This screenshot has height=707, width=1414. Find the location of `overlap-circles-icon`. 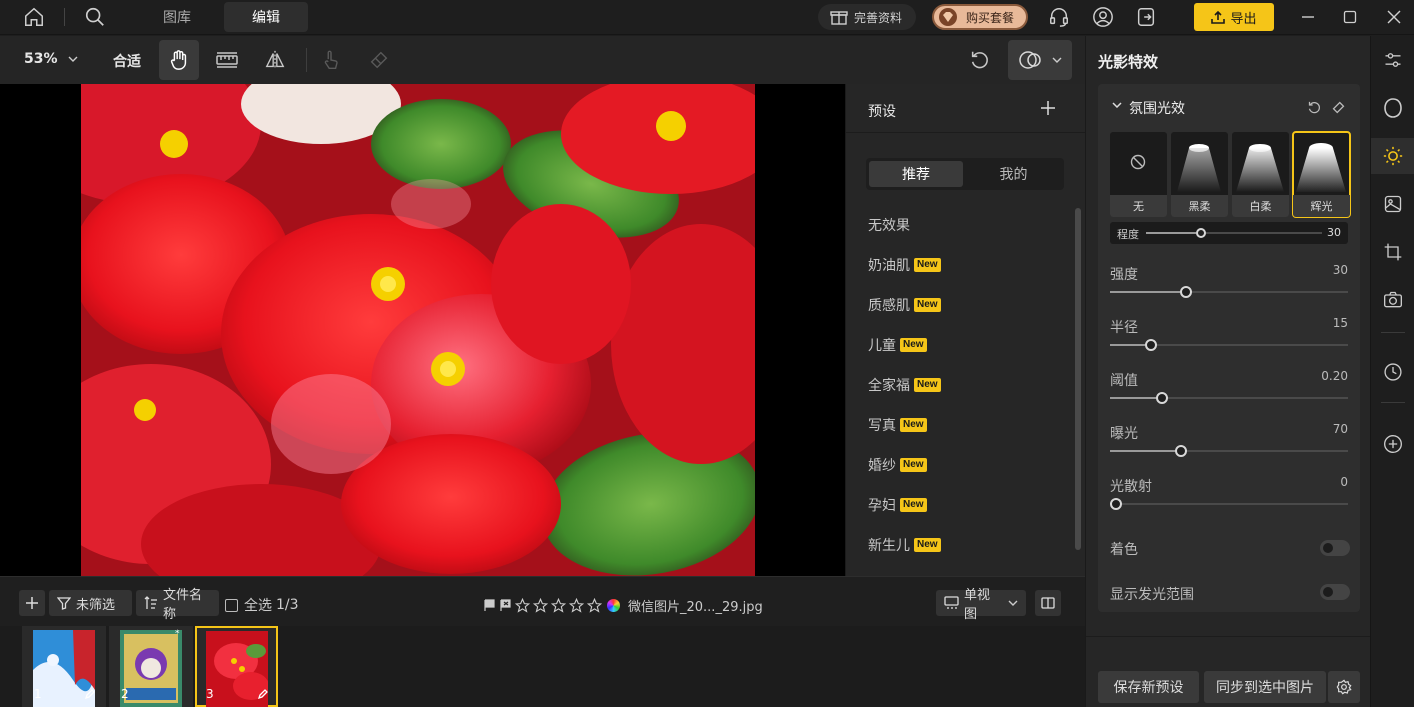

overlap-circles-icon is located at coordinates (1031, 60).